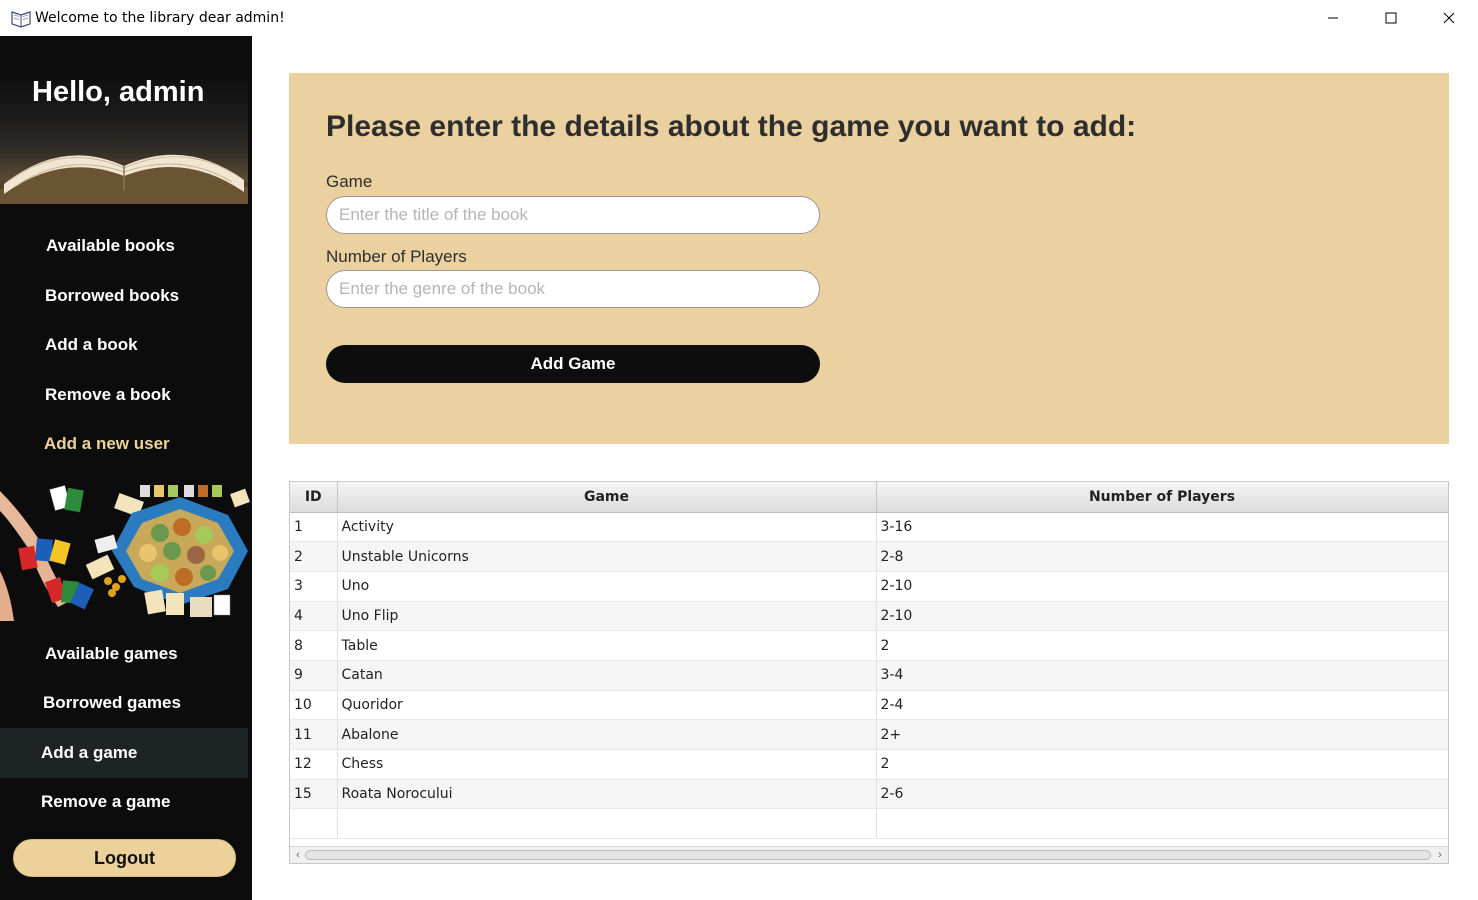 This screenshot has width=1478, height=900. I want to click on nav-remove-game: Remove a game, so click(124, 802).